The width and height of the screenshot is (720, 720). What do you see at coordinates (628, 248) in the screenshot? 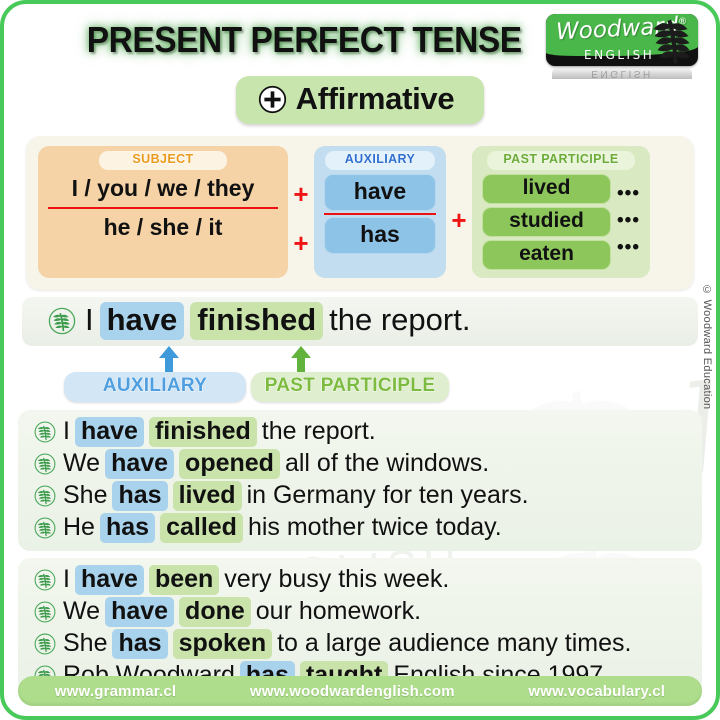
I see `ellipsis-2: •••` at bounding box center [628, 248].